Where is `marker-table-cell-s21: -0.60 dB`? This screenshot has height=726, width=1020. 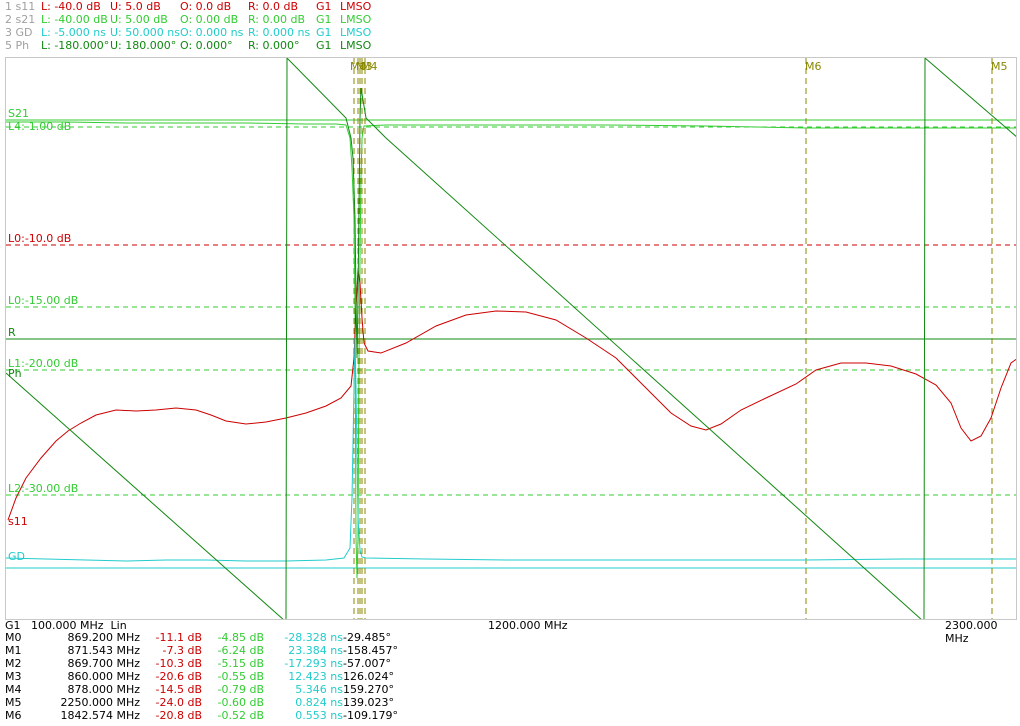 marker-table-cell-s21: -0.60 dB is located at coordinates (241, 702).